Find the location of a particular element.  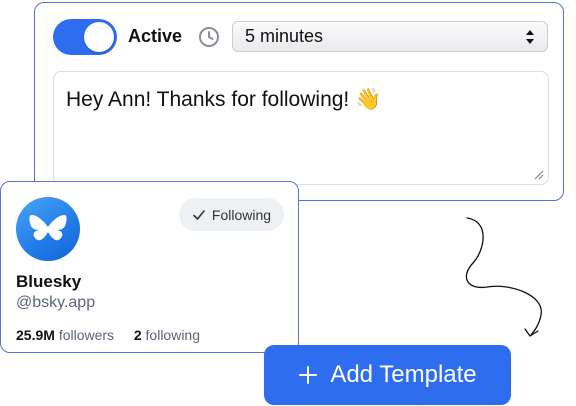

active-label: Active is located at coordinates (155, 36).